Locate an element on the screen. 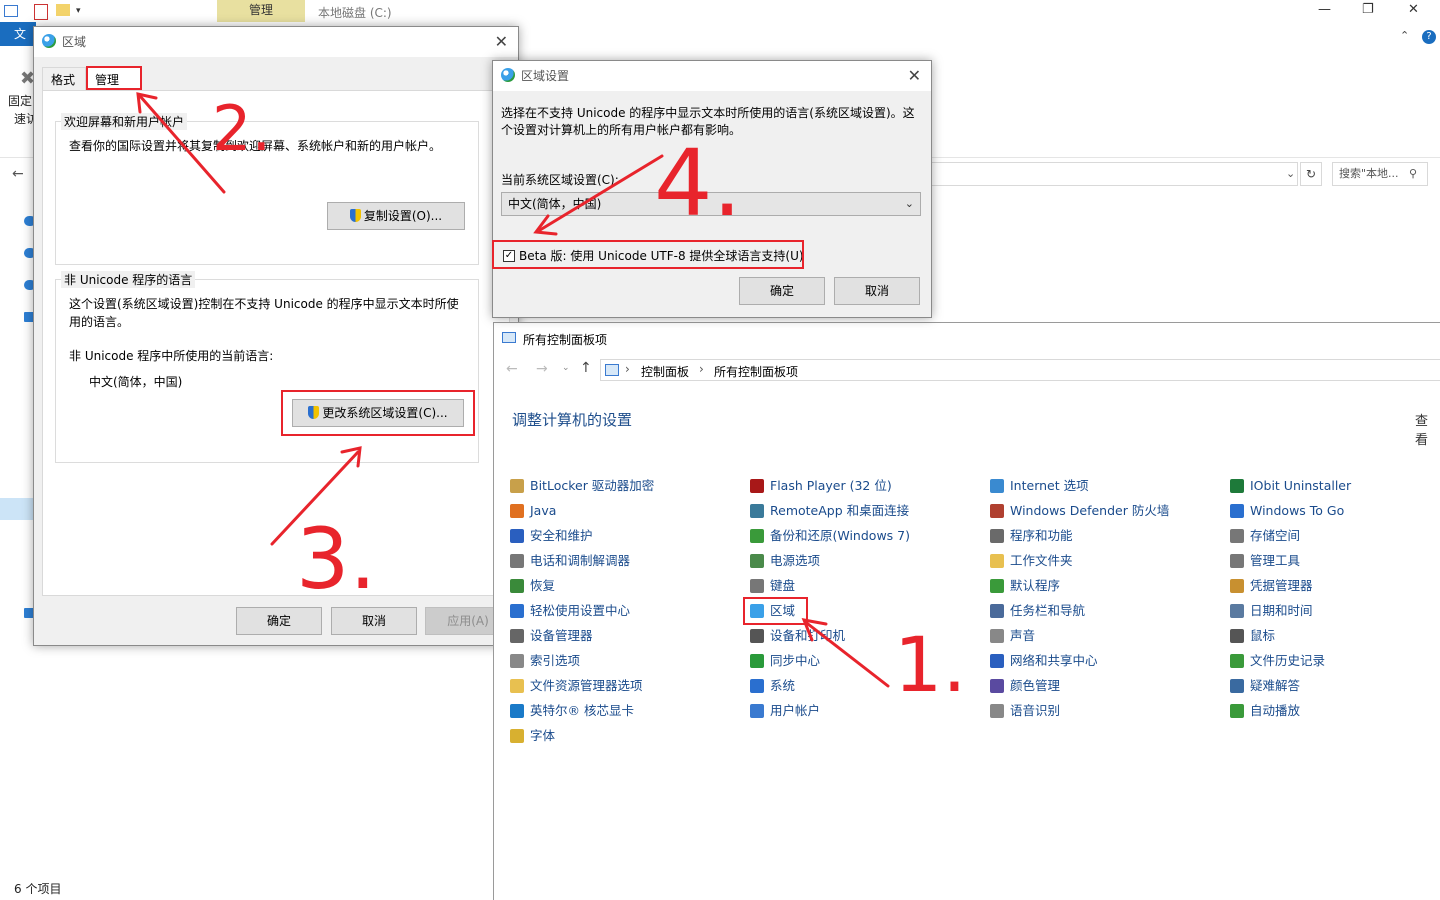 Image resolution: width=1440 pixels, height=900 pixels. arrow-to-admin-tab is located at coordinates (182, 144).